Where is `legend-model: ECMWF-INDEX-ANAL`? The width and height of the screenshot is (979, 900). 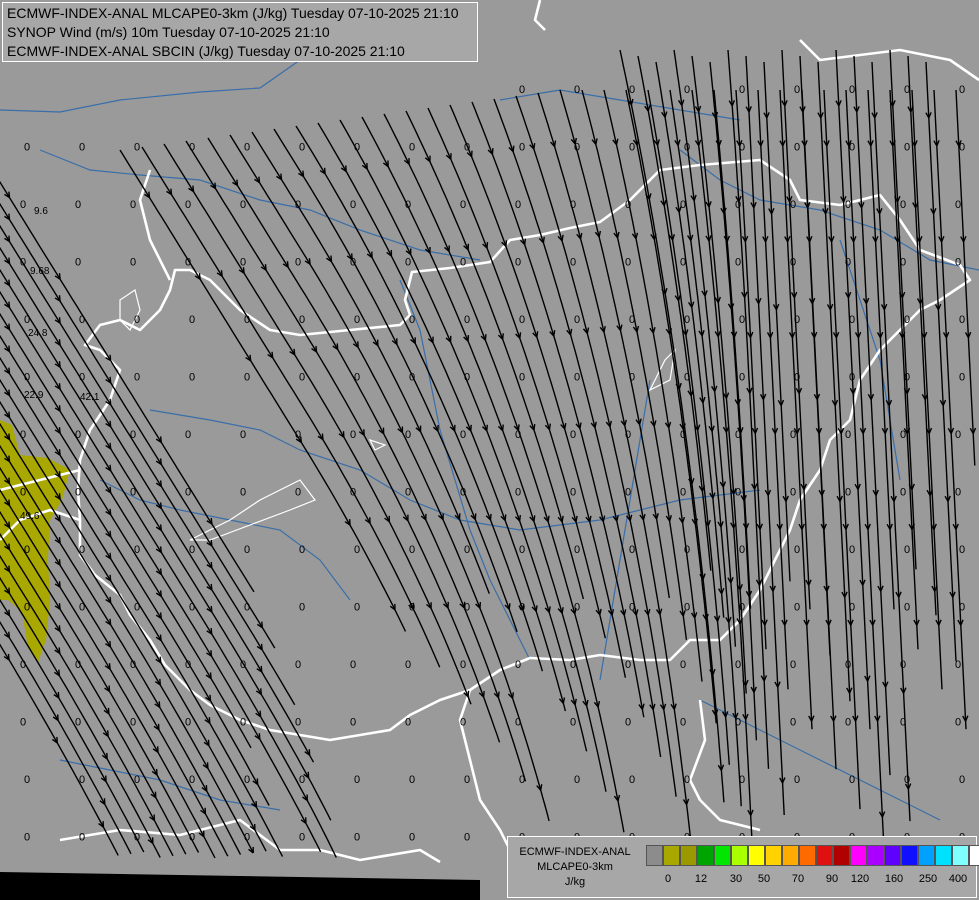 legend-model: ECMWF-INDEX-ANAL is located at coordinates (575, 852).